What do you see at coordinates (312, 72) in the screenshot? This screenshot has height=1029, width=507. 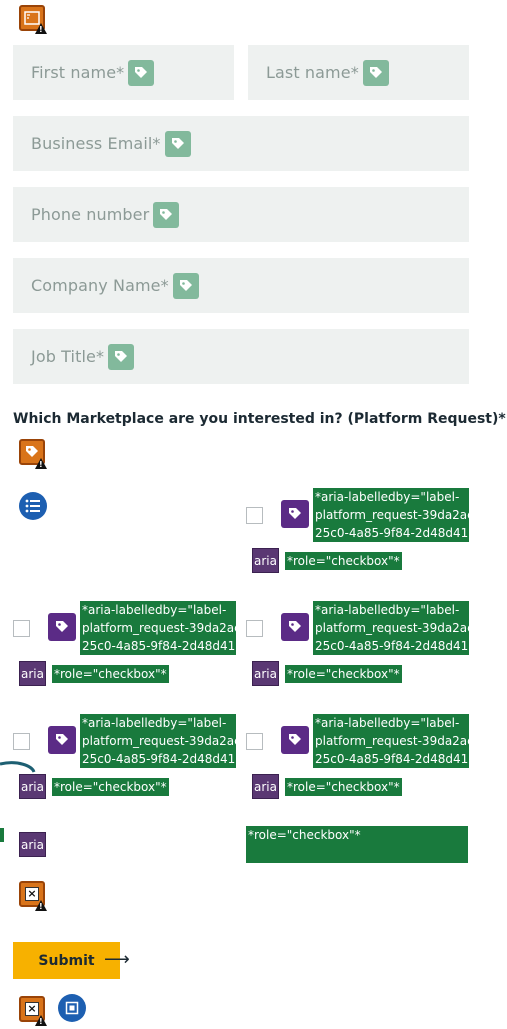 I see `last-name-placeholder: Last name*` at bounding box center [312, 72].